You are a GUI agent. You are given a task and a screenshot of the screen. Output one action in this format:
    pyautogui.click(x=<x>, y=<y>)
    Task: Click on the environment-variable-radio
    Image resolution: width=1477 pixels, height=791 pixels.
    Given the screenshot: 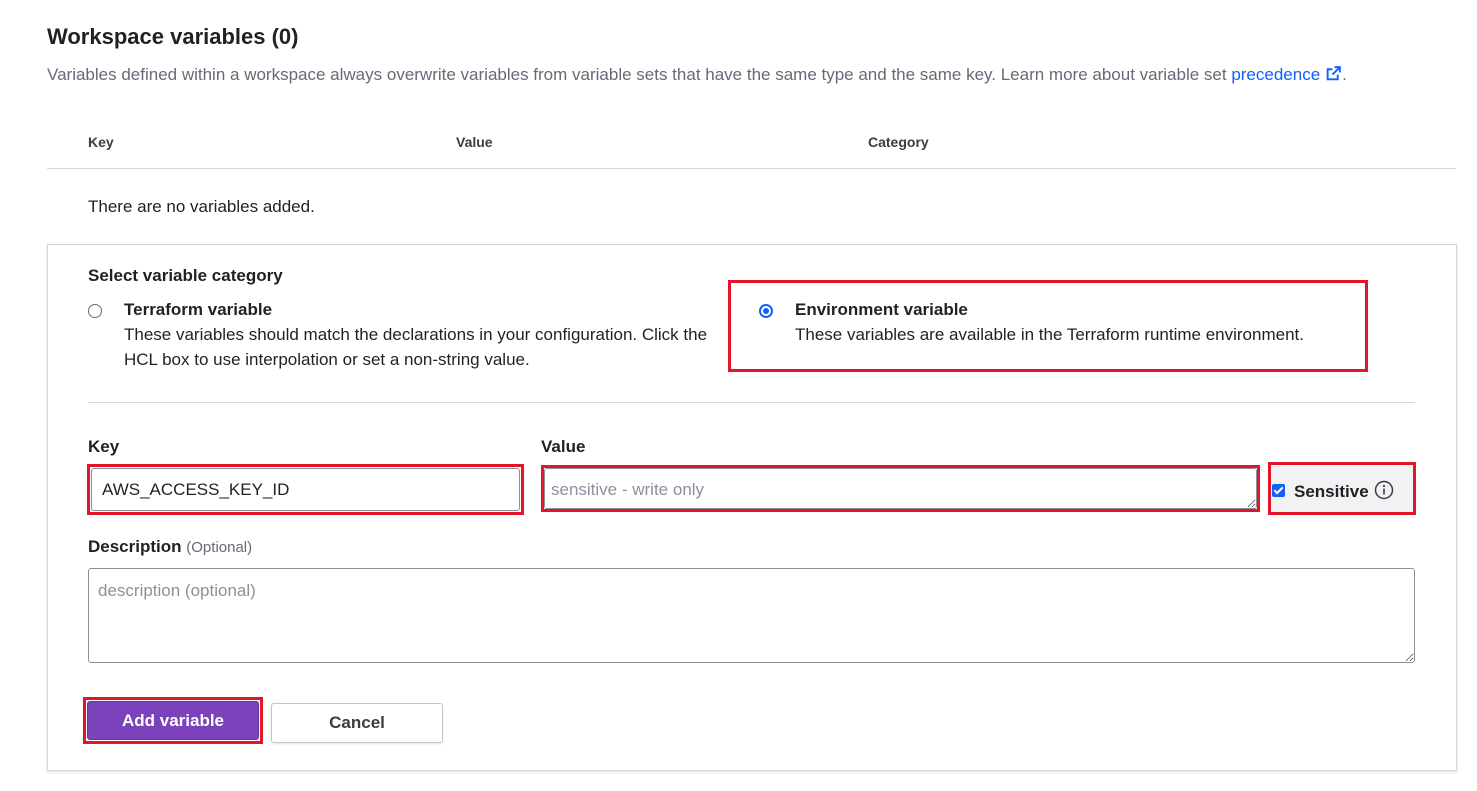 What is the action you would take?
    pyautogui.click(x=766, y=311)
    